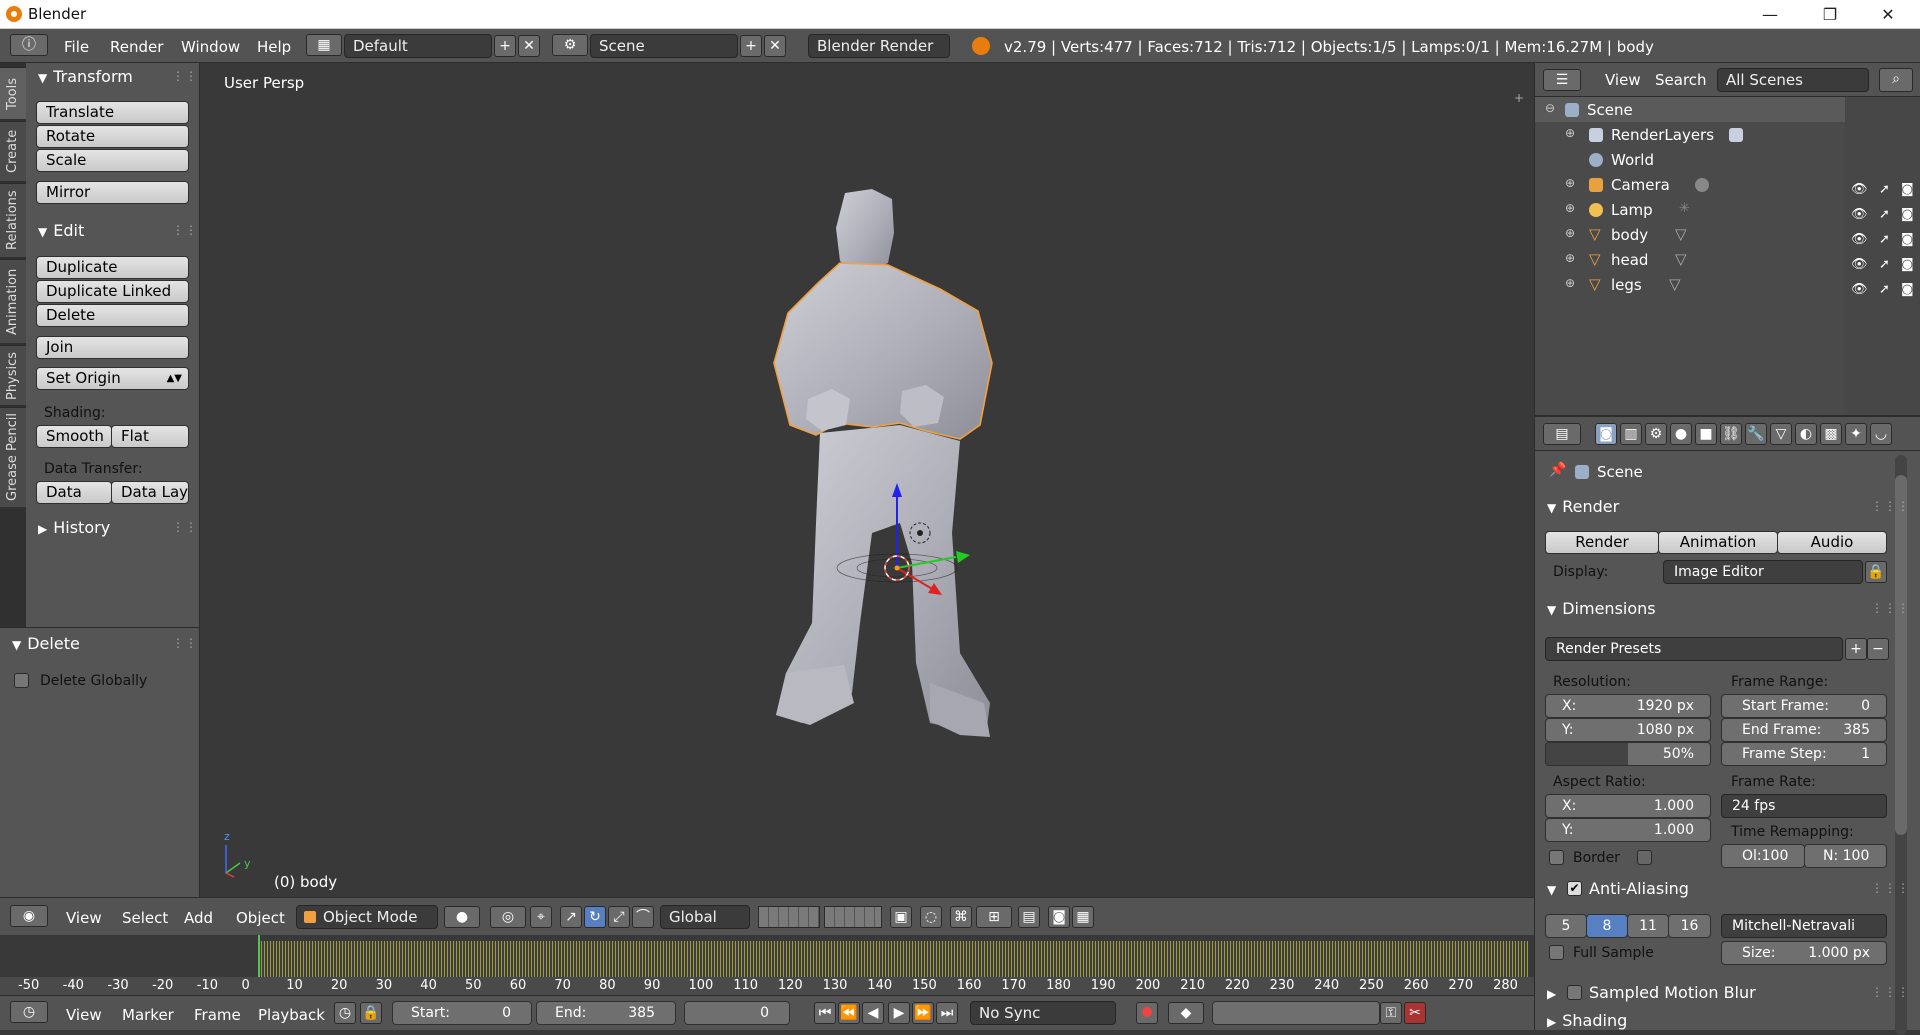 The image size is (1920, 1035). I want to click on anti-aliasing-panel-header: ▼, so click(1554, 888).